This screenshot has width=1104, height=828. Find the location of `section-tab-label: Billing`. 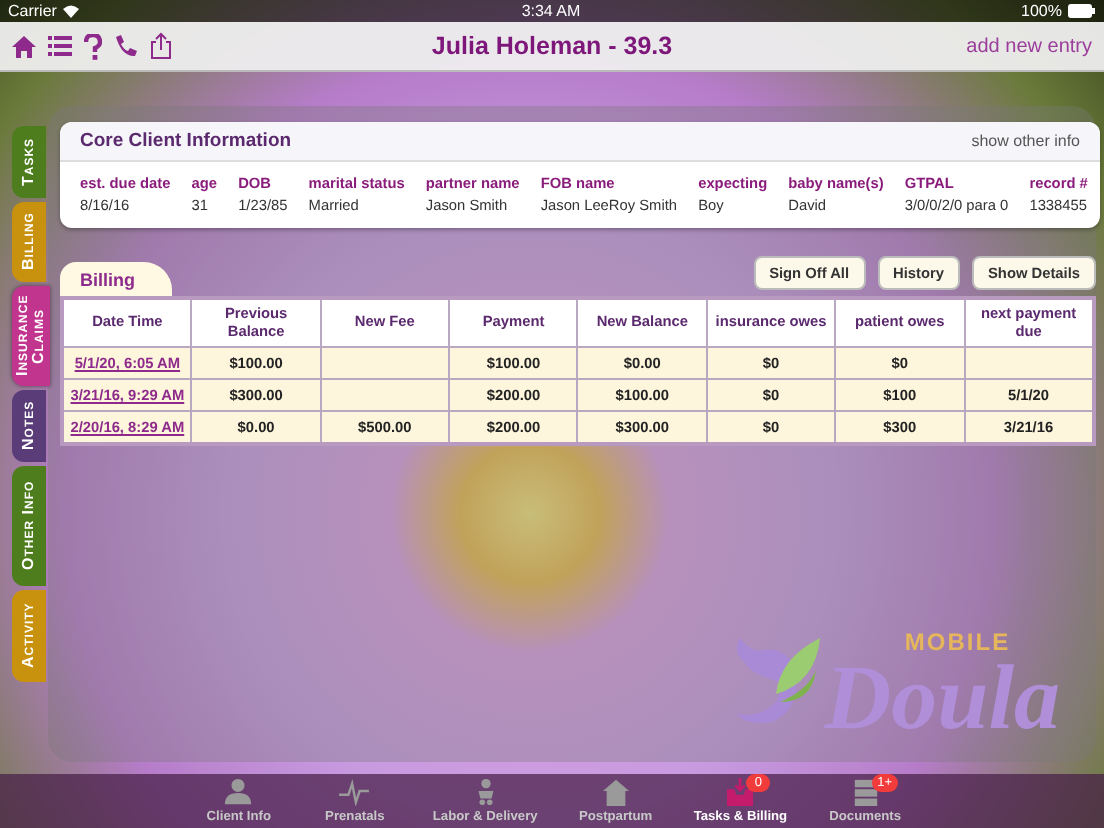

section-tab-label: Billing is located at coordinates (115, 279).